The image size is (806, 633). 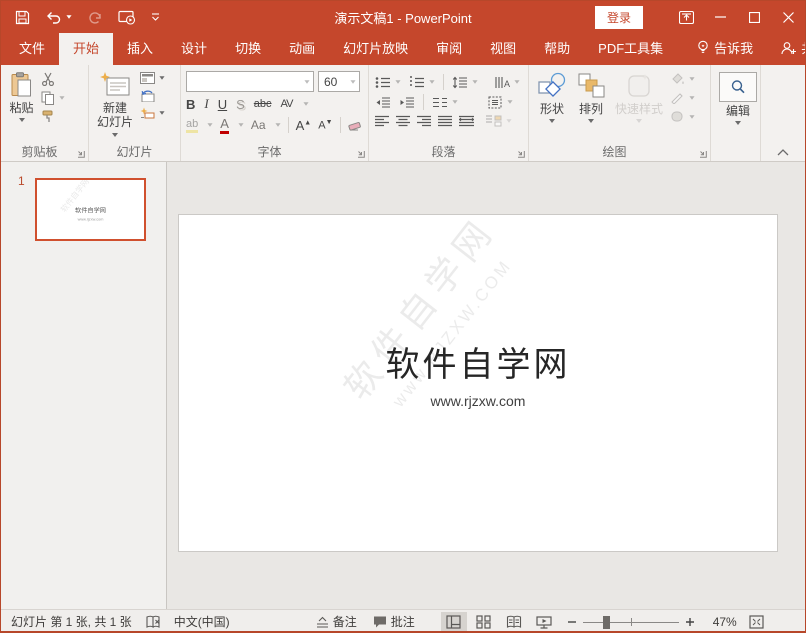 What do you see at coordinates (630, 48) in the screenshot?
I see `tab-pdf-tools: PDF工具集` at bounding box center [630, 48].